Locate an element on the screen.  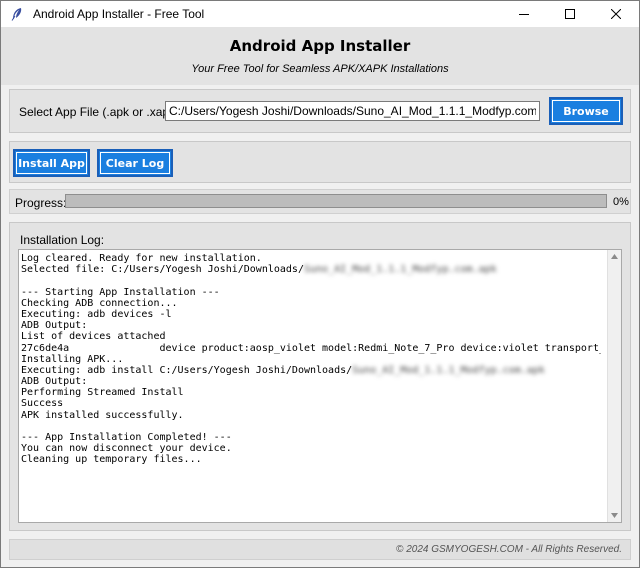
actions-panel: Install App Clear Log is located at coordinates (320, 162).